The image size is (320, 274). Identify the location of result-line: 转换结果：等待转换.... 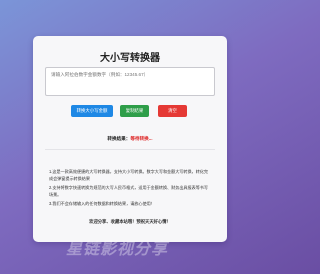
(130, 139).